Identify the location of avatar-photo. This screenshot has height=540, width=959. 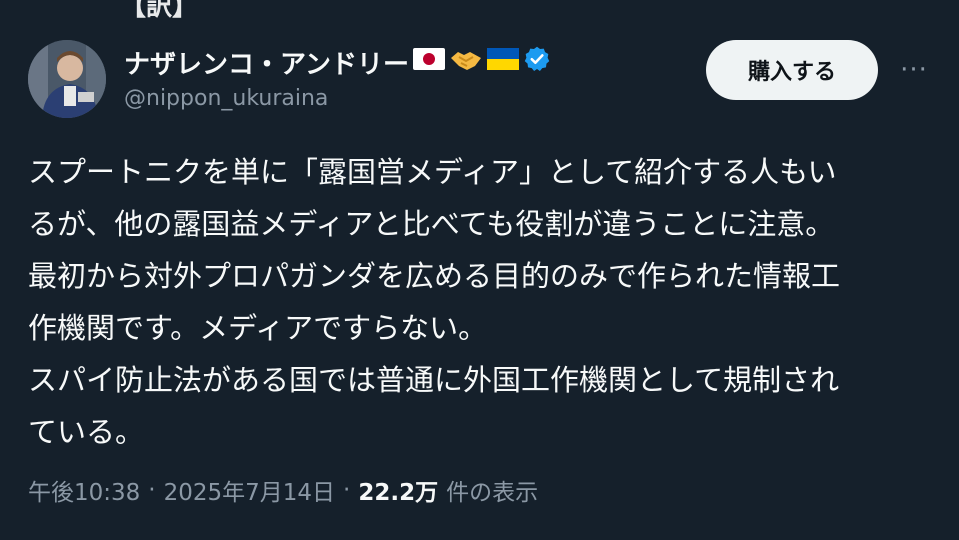
(67, 79).